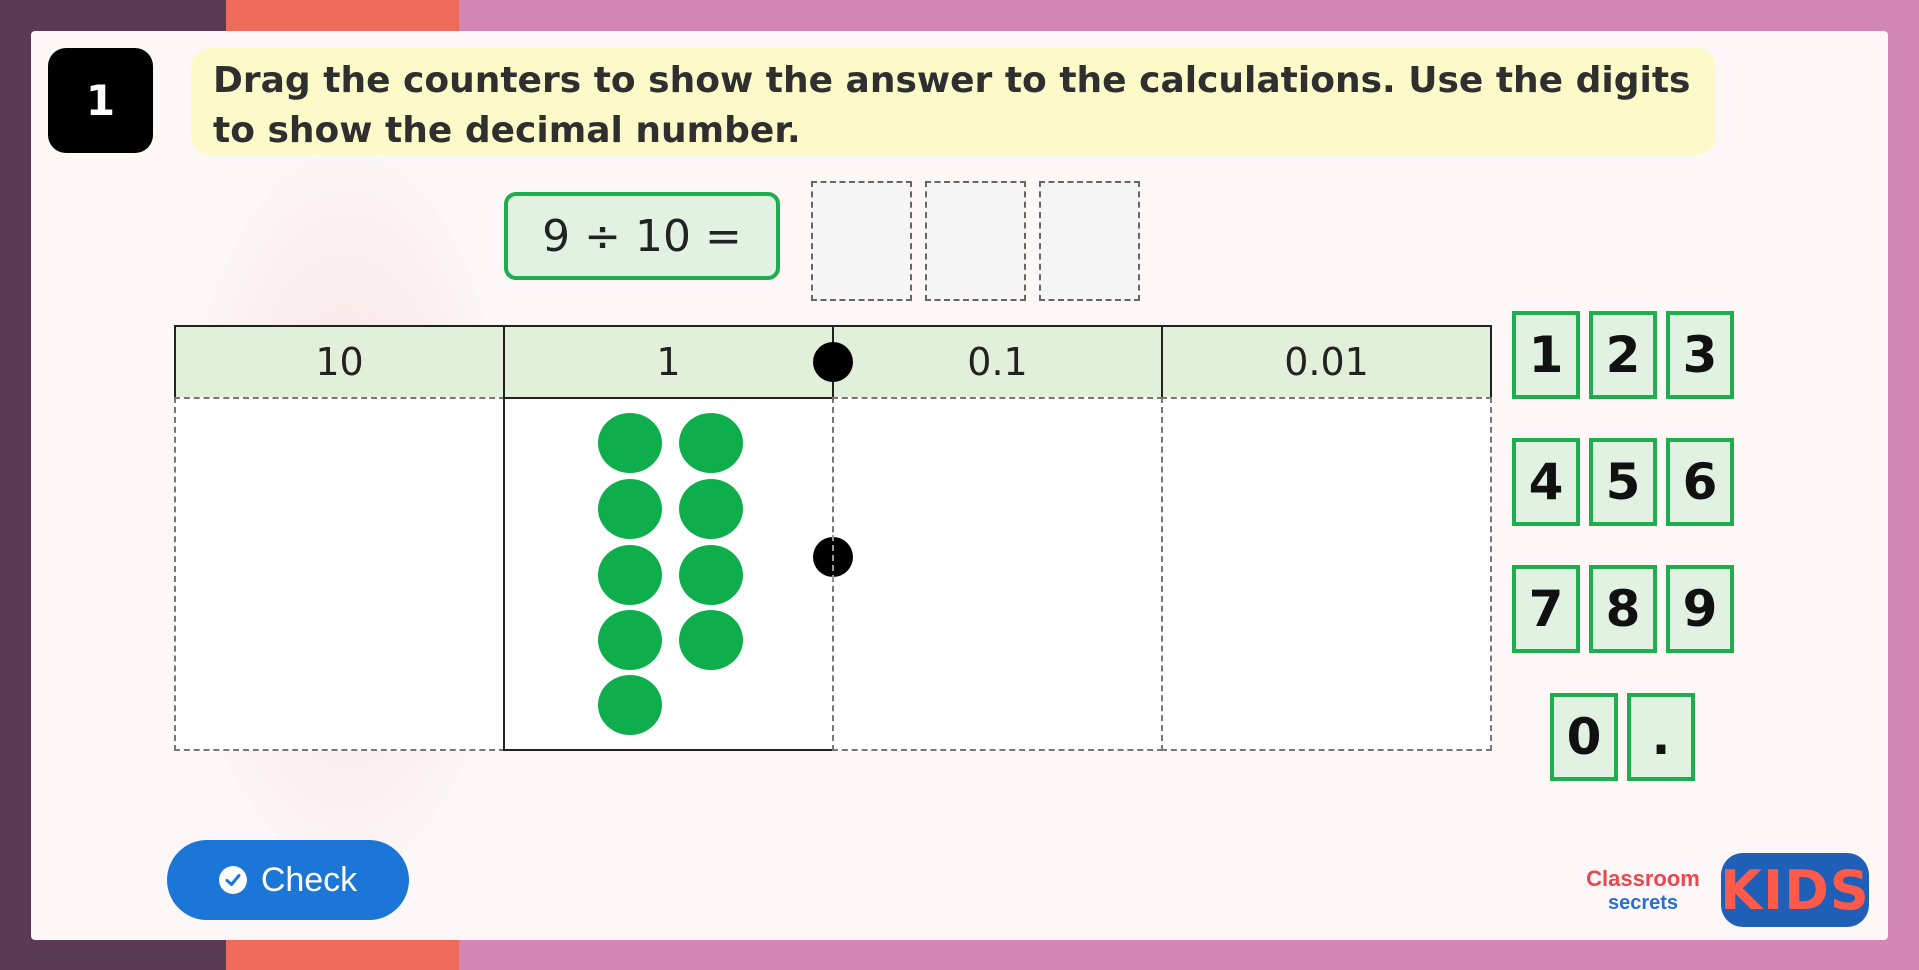 The width and height of the screenshot is (1919, 970). I want to click on digit-card-9: 9, so click(1700, 609).